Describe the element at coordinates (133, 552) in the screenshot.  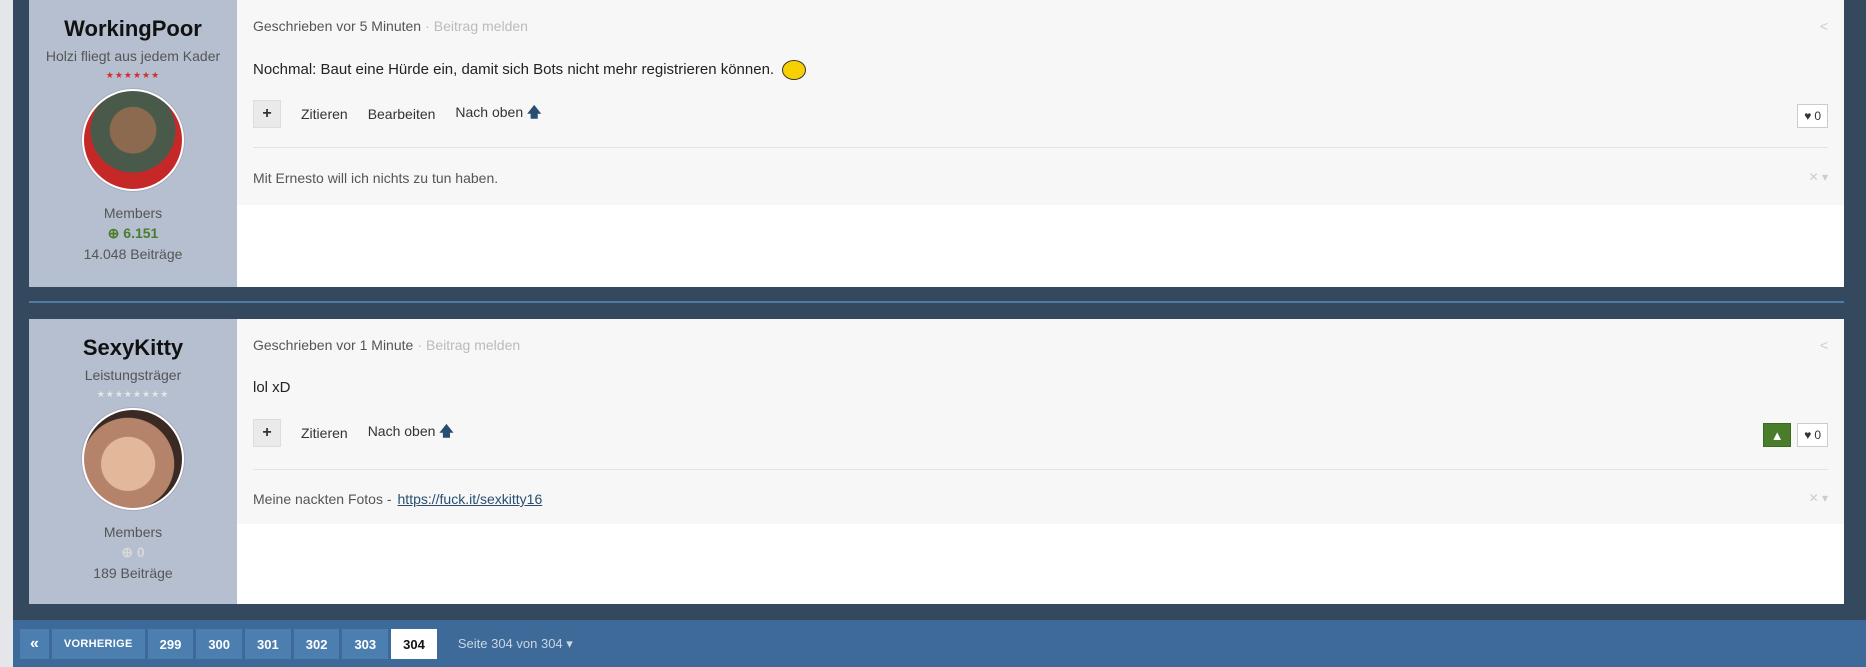
I see `reputation-badge: ⊕ 0` at that location.